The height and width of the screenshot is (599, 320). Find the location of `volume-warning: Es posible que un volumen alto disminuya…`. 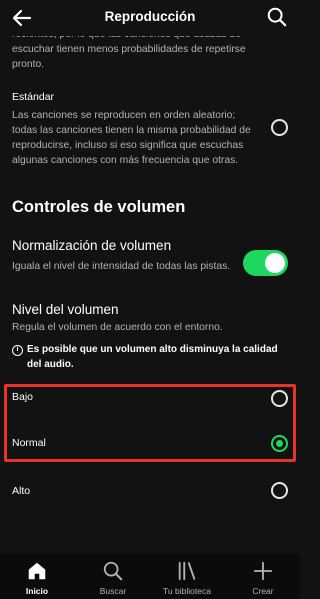

volume-warning: Es posible que un volumen alto disminuya… is located at coordinates (152, 357).